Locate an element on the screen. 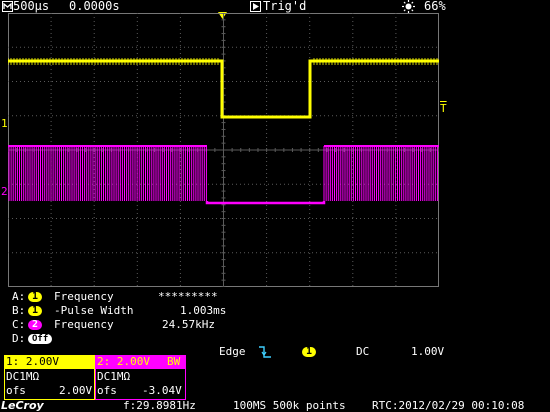 Image resolution: width=550 pixels, height=412 pixels. trigger-level-marker: T is located at coordinates (443, 106).